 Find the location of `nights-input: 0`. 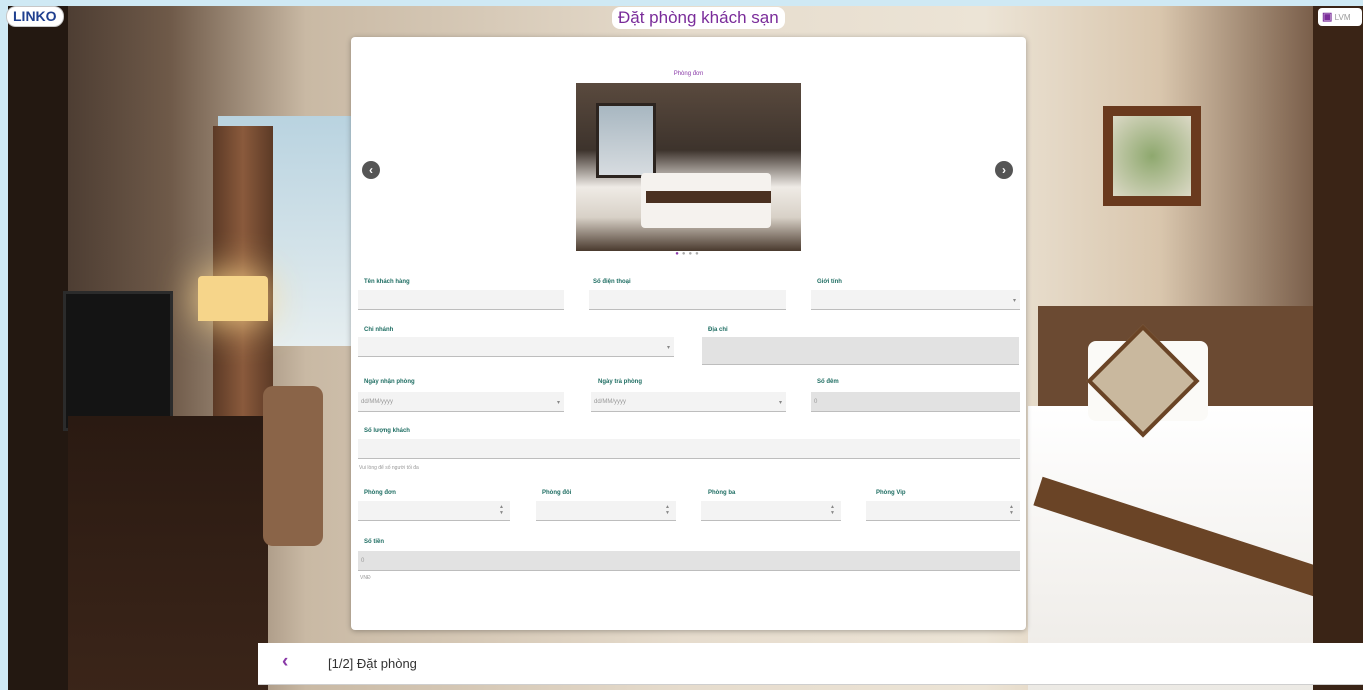

nights-input: 0 is located at coordinates (915, 402).